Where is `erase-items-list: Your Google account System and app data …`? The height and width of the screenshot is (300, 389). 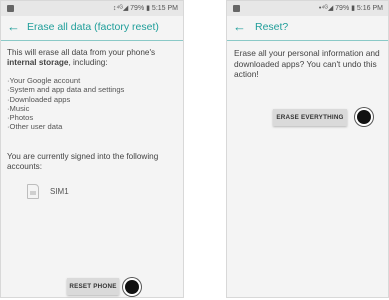 erase-items-list: Your Google account System and app data … is located at coordinates (92, 104).